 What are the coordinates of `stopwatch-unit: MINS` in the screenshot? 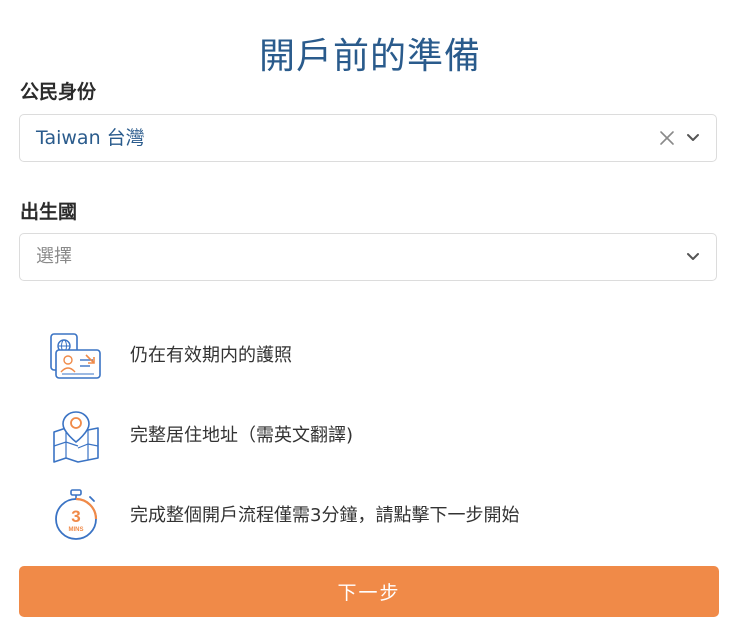 It's located at (76, 530).